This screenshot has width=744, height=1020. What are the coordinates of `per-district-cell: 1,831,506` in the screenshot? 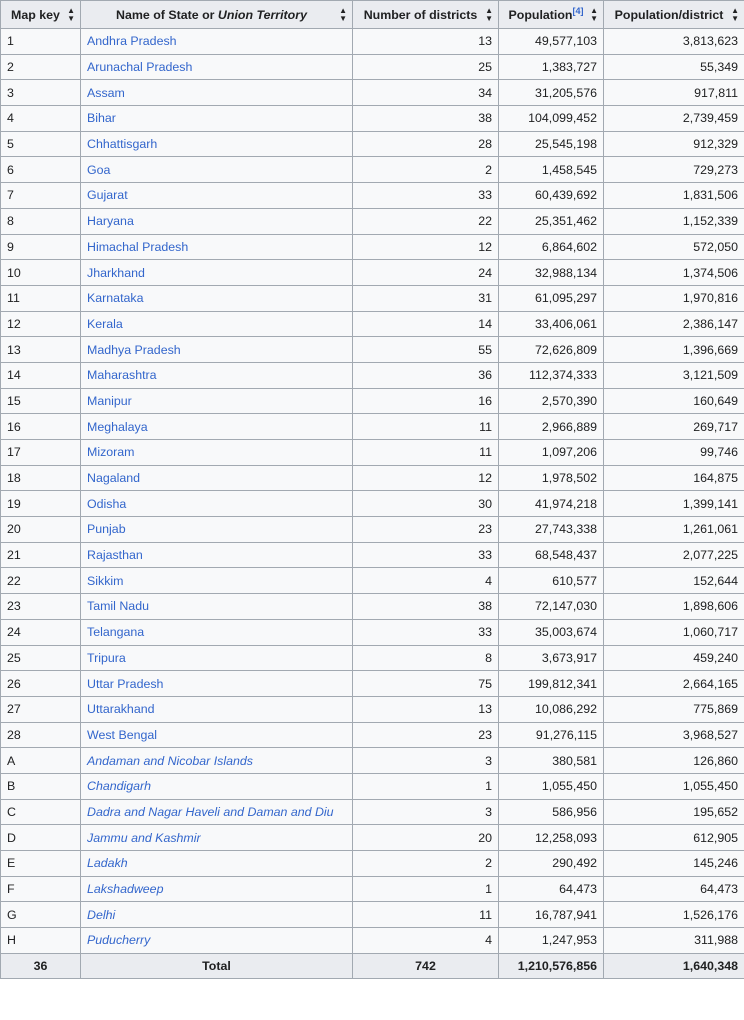 It's located at (673, 195).